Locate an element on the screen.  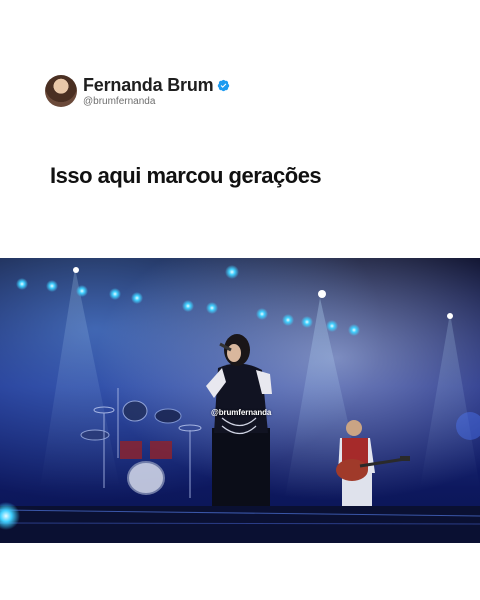
author-handle: @brumfernanda is located at coordinates (156, 101).